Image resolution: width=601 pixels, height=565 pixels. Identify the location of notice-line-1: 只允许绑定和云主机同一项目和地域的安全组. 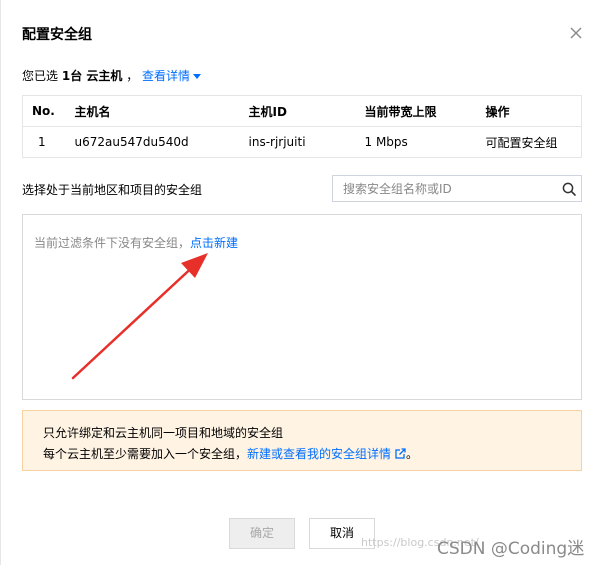
(163, 433).